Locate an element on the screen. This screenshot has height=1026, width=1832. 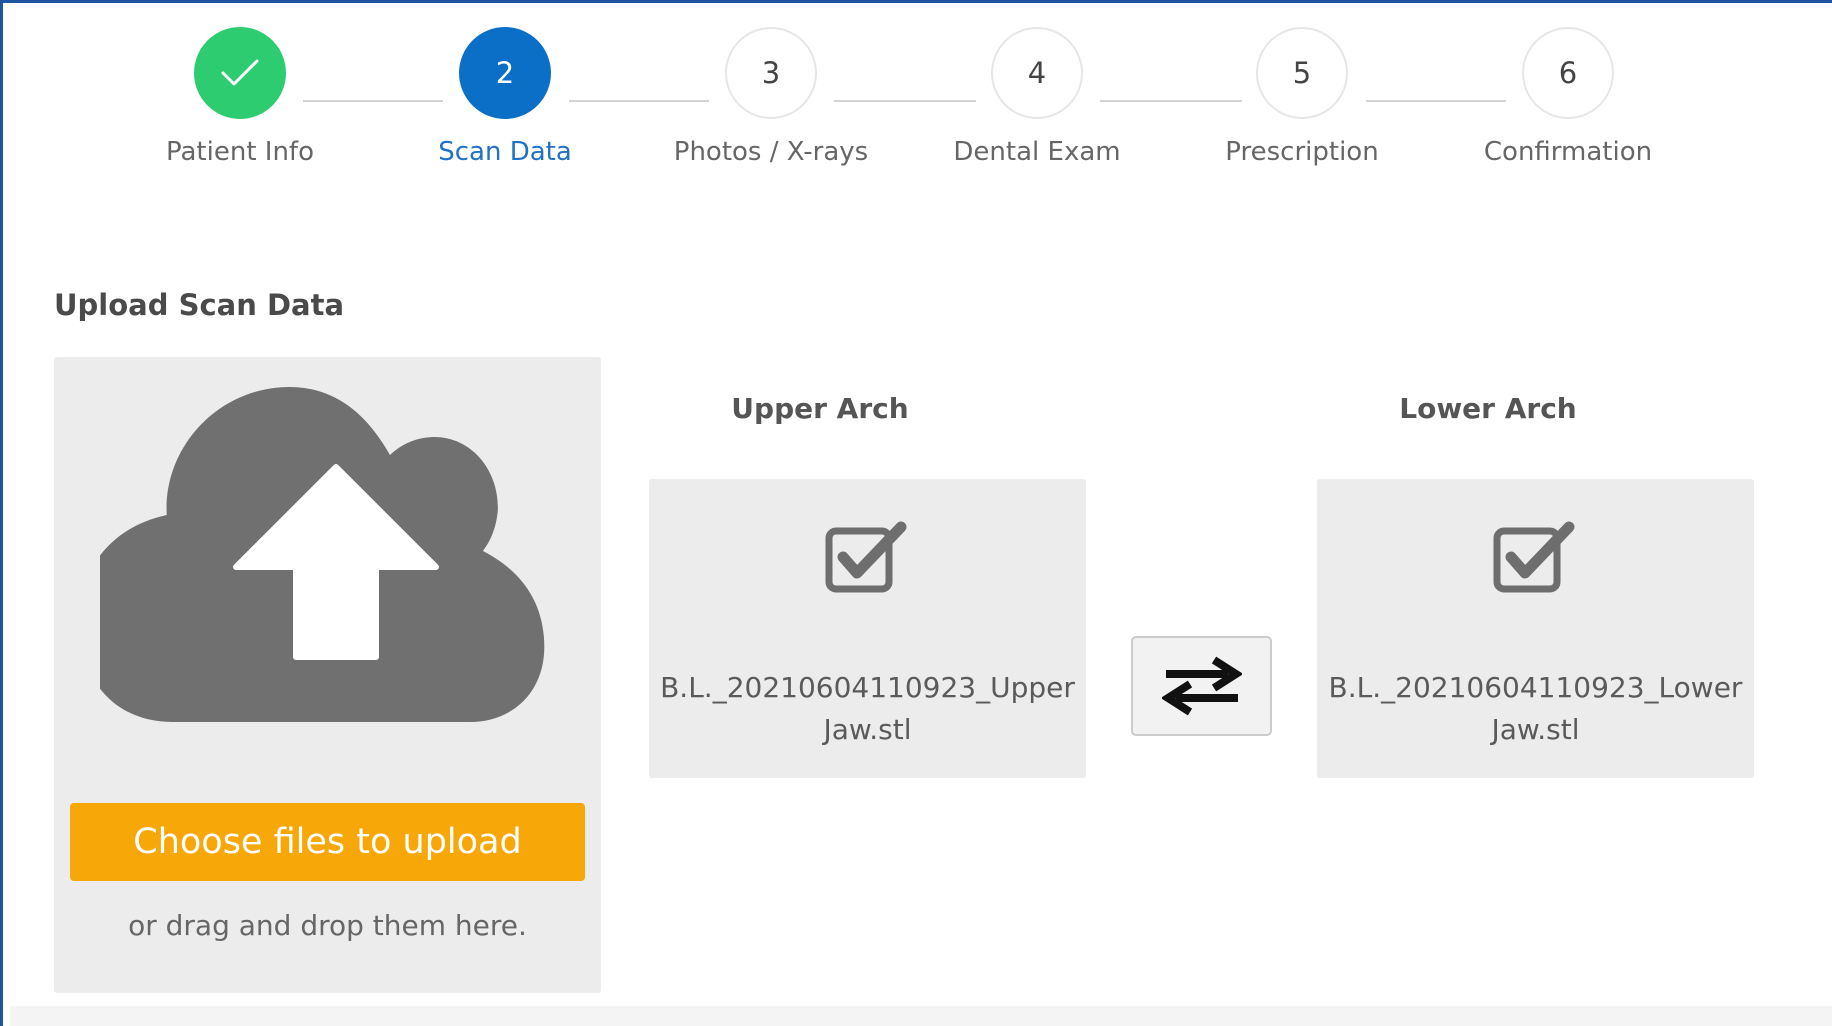
step-number: 5 is located at coordinates (1302, 73).